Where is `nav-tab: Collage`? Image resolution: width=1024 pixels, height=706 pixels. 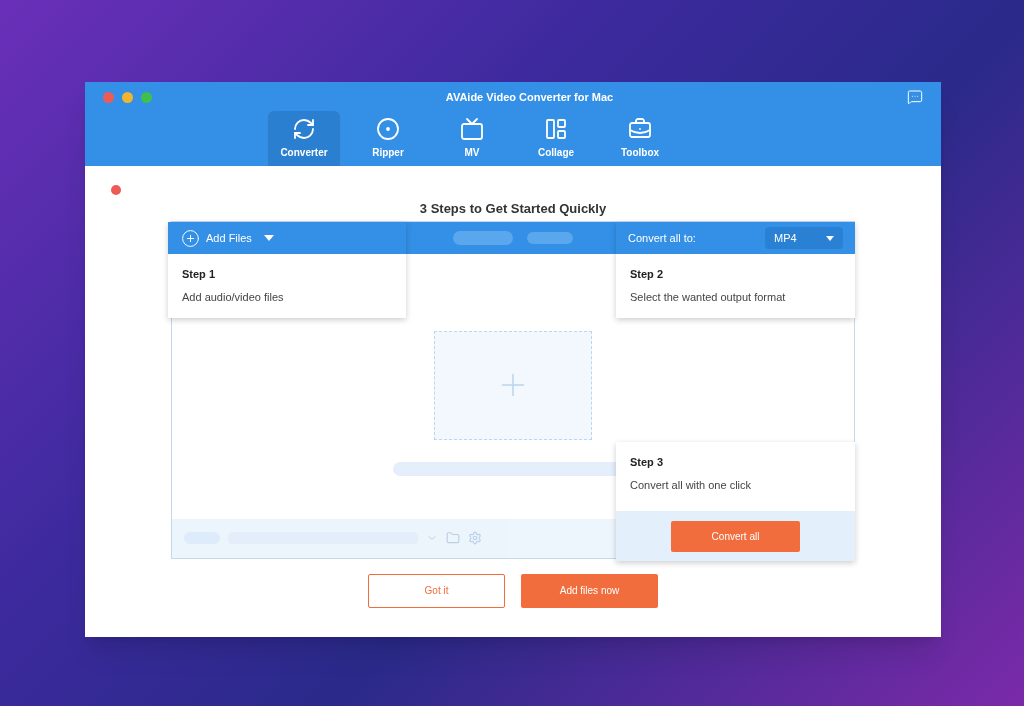
nav-tab: Collage is located at coordinates (556, 138).